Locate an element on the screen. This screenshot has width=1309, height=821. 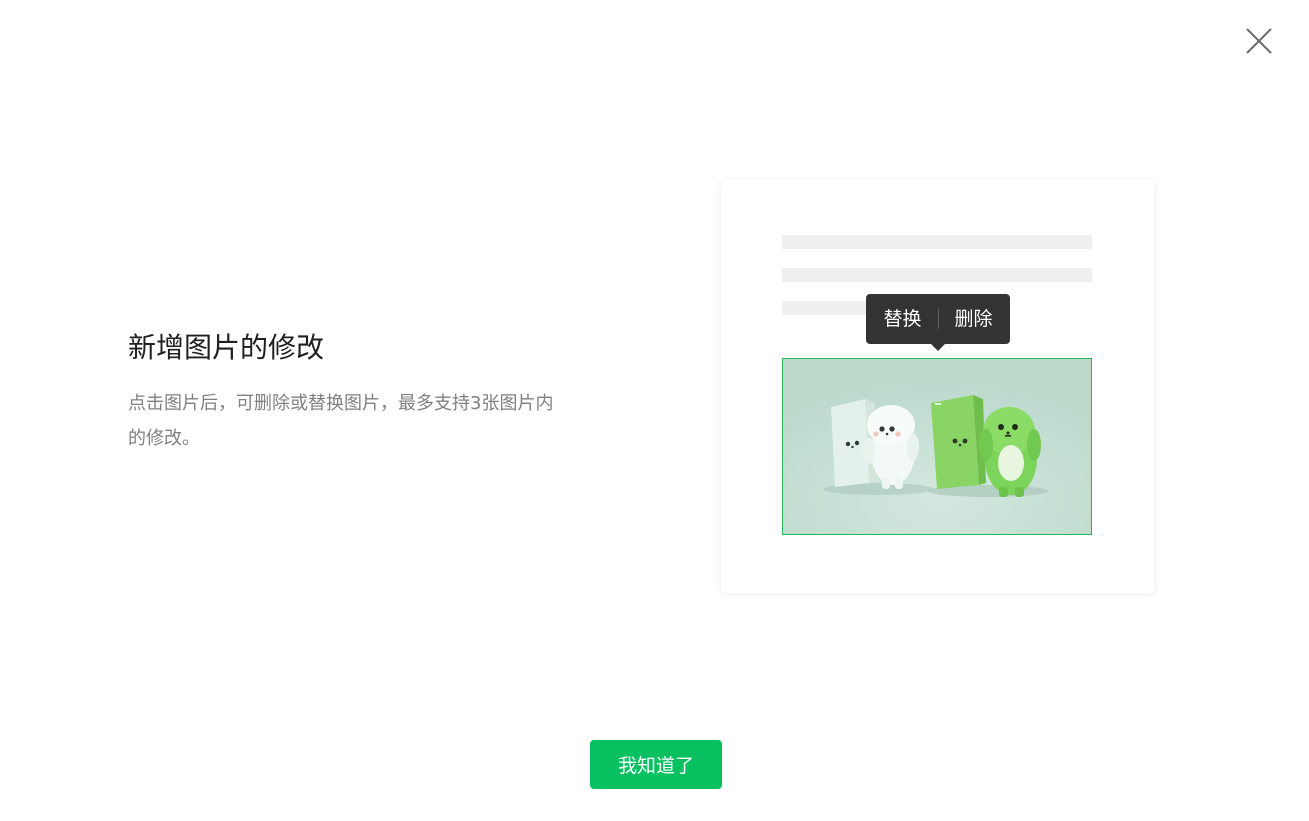
selected-image is located at coordinates (937, 446).